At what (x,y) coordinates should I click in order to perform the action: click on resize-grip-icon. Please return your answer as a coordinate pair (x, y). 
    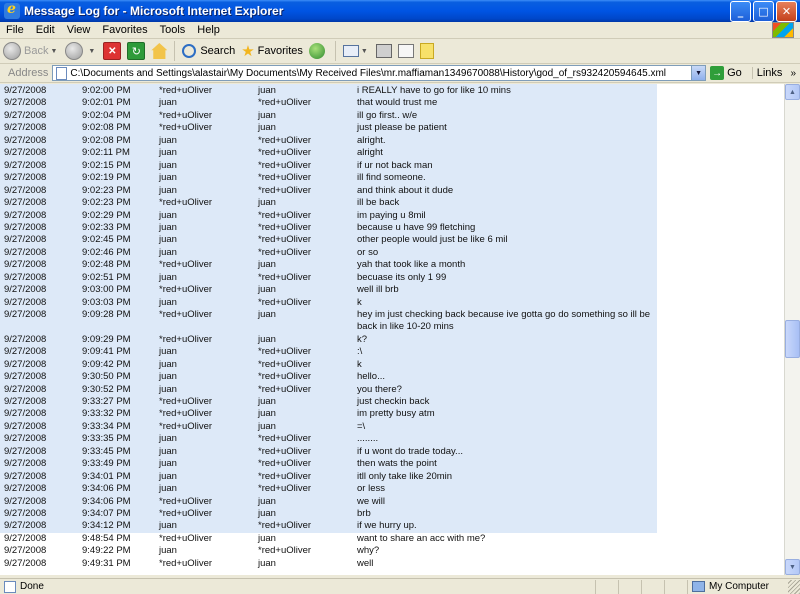
    Looking at the image, I should click on (794, 586).